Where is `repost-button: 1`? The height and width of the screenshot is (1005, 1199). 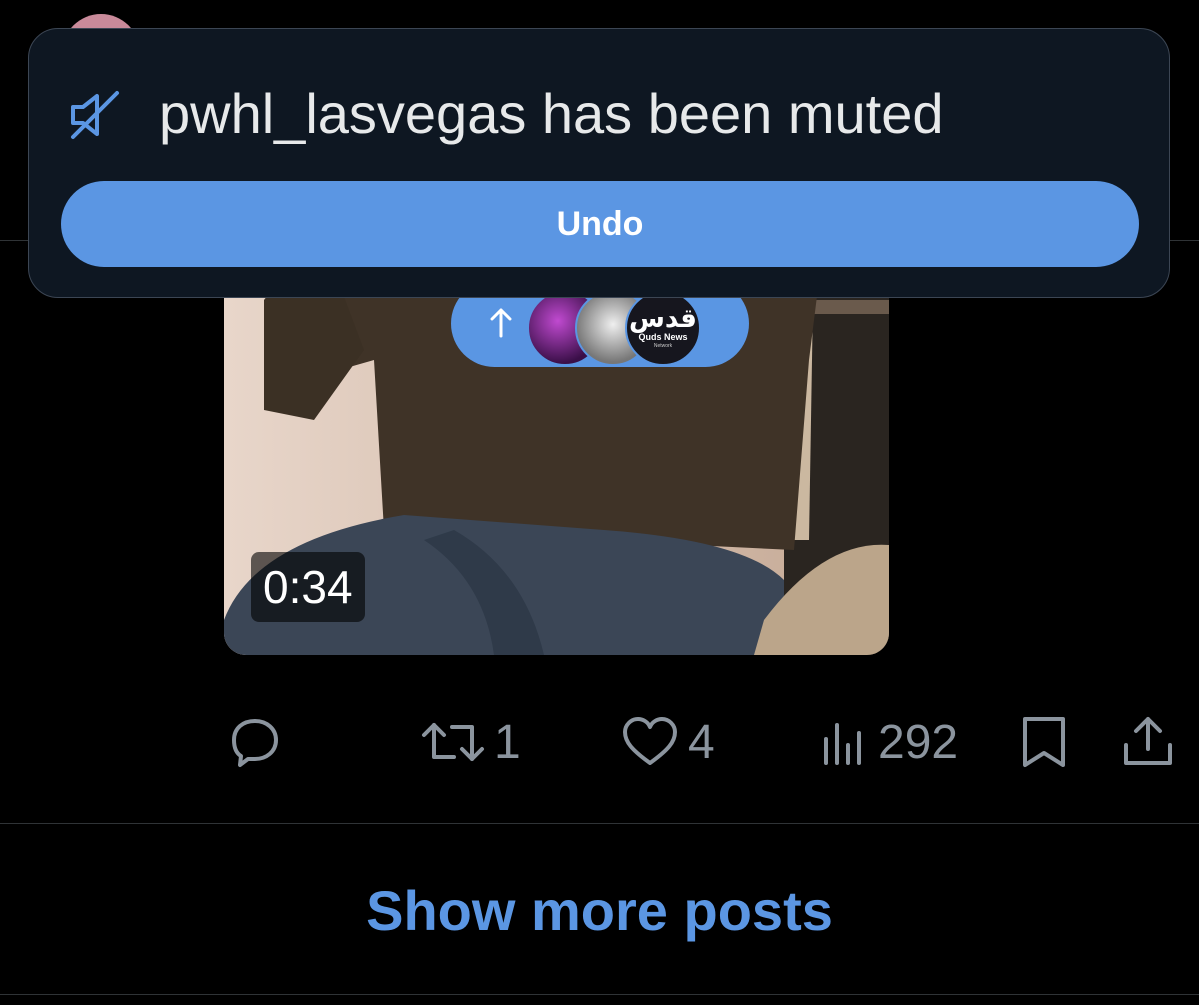 repost-button: 1 is located at coordinates (470, 742).